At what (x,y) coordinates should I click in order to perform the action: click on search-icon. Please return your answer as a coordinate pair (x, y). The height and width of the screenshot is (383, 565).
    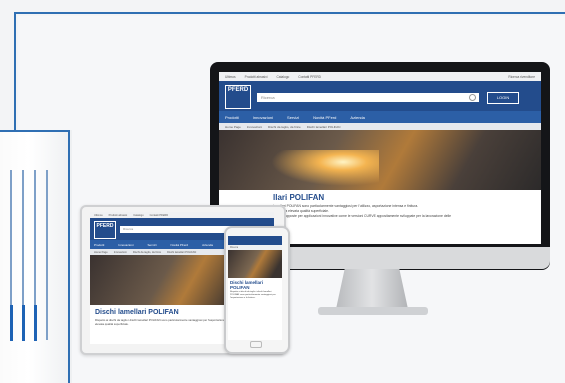
    Looking at the image, I should click on (472, 97).